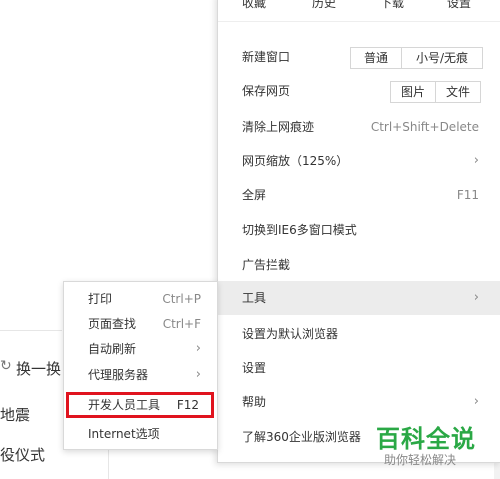 The height and width of the screenshot is (479, 500). What do you see at coordinates (124, 434) in the screenshot?
I see `submenu-item-label: Internet选项` at bounding box center [124, 434].